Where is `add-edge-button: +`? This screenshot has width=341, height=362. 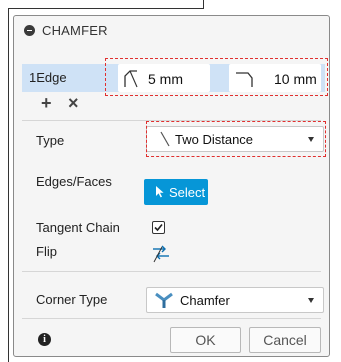
add-edge-button: + is located at coordinates (46, 103).